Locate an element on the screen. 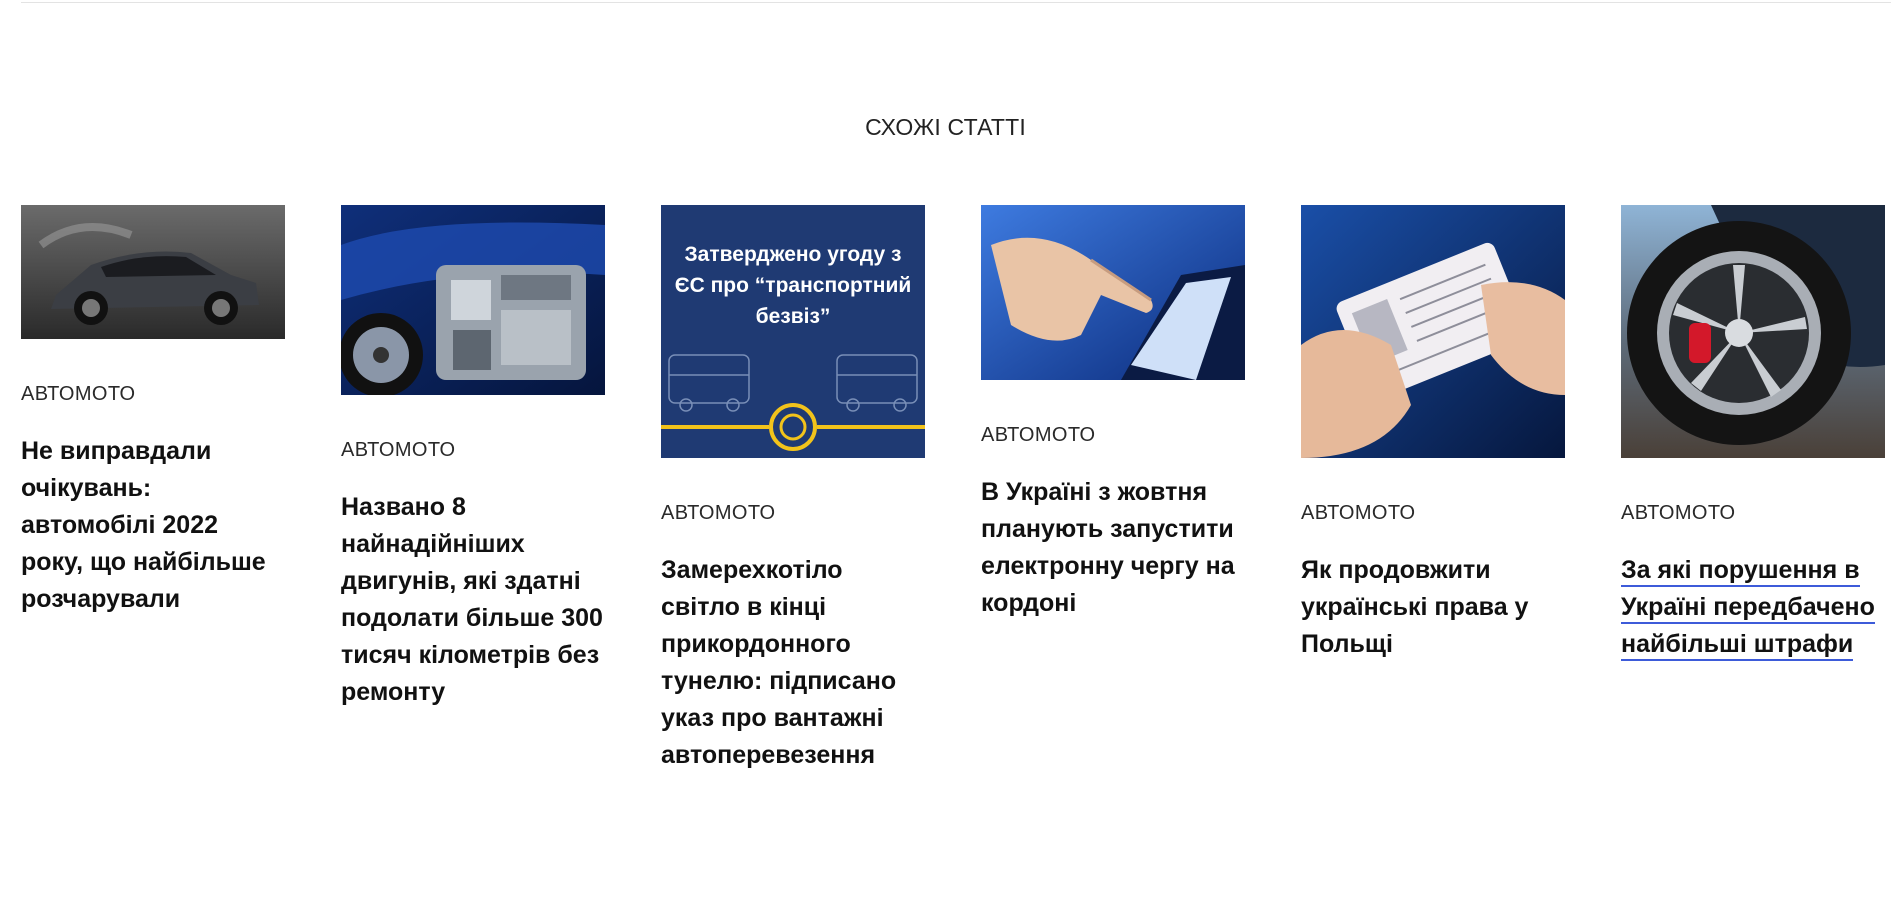 The width and height of the screenshot is (1891, 915). hand-tablet-photo-icon is located at coordinates (1113, 292).